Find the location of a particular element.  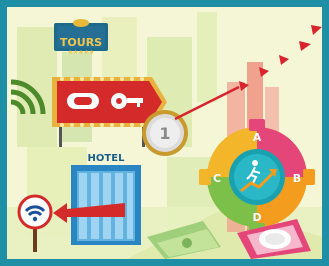

hotel-building: HOTEL is located at coordinates (106, 199).